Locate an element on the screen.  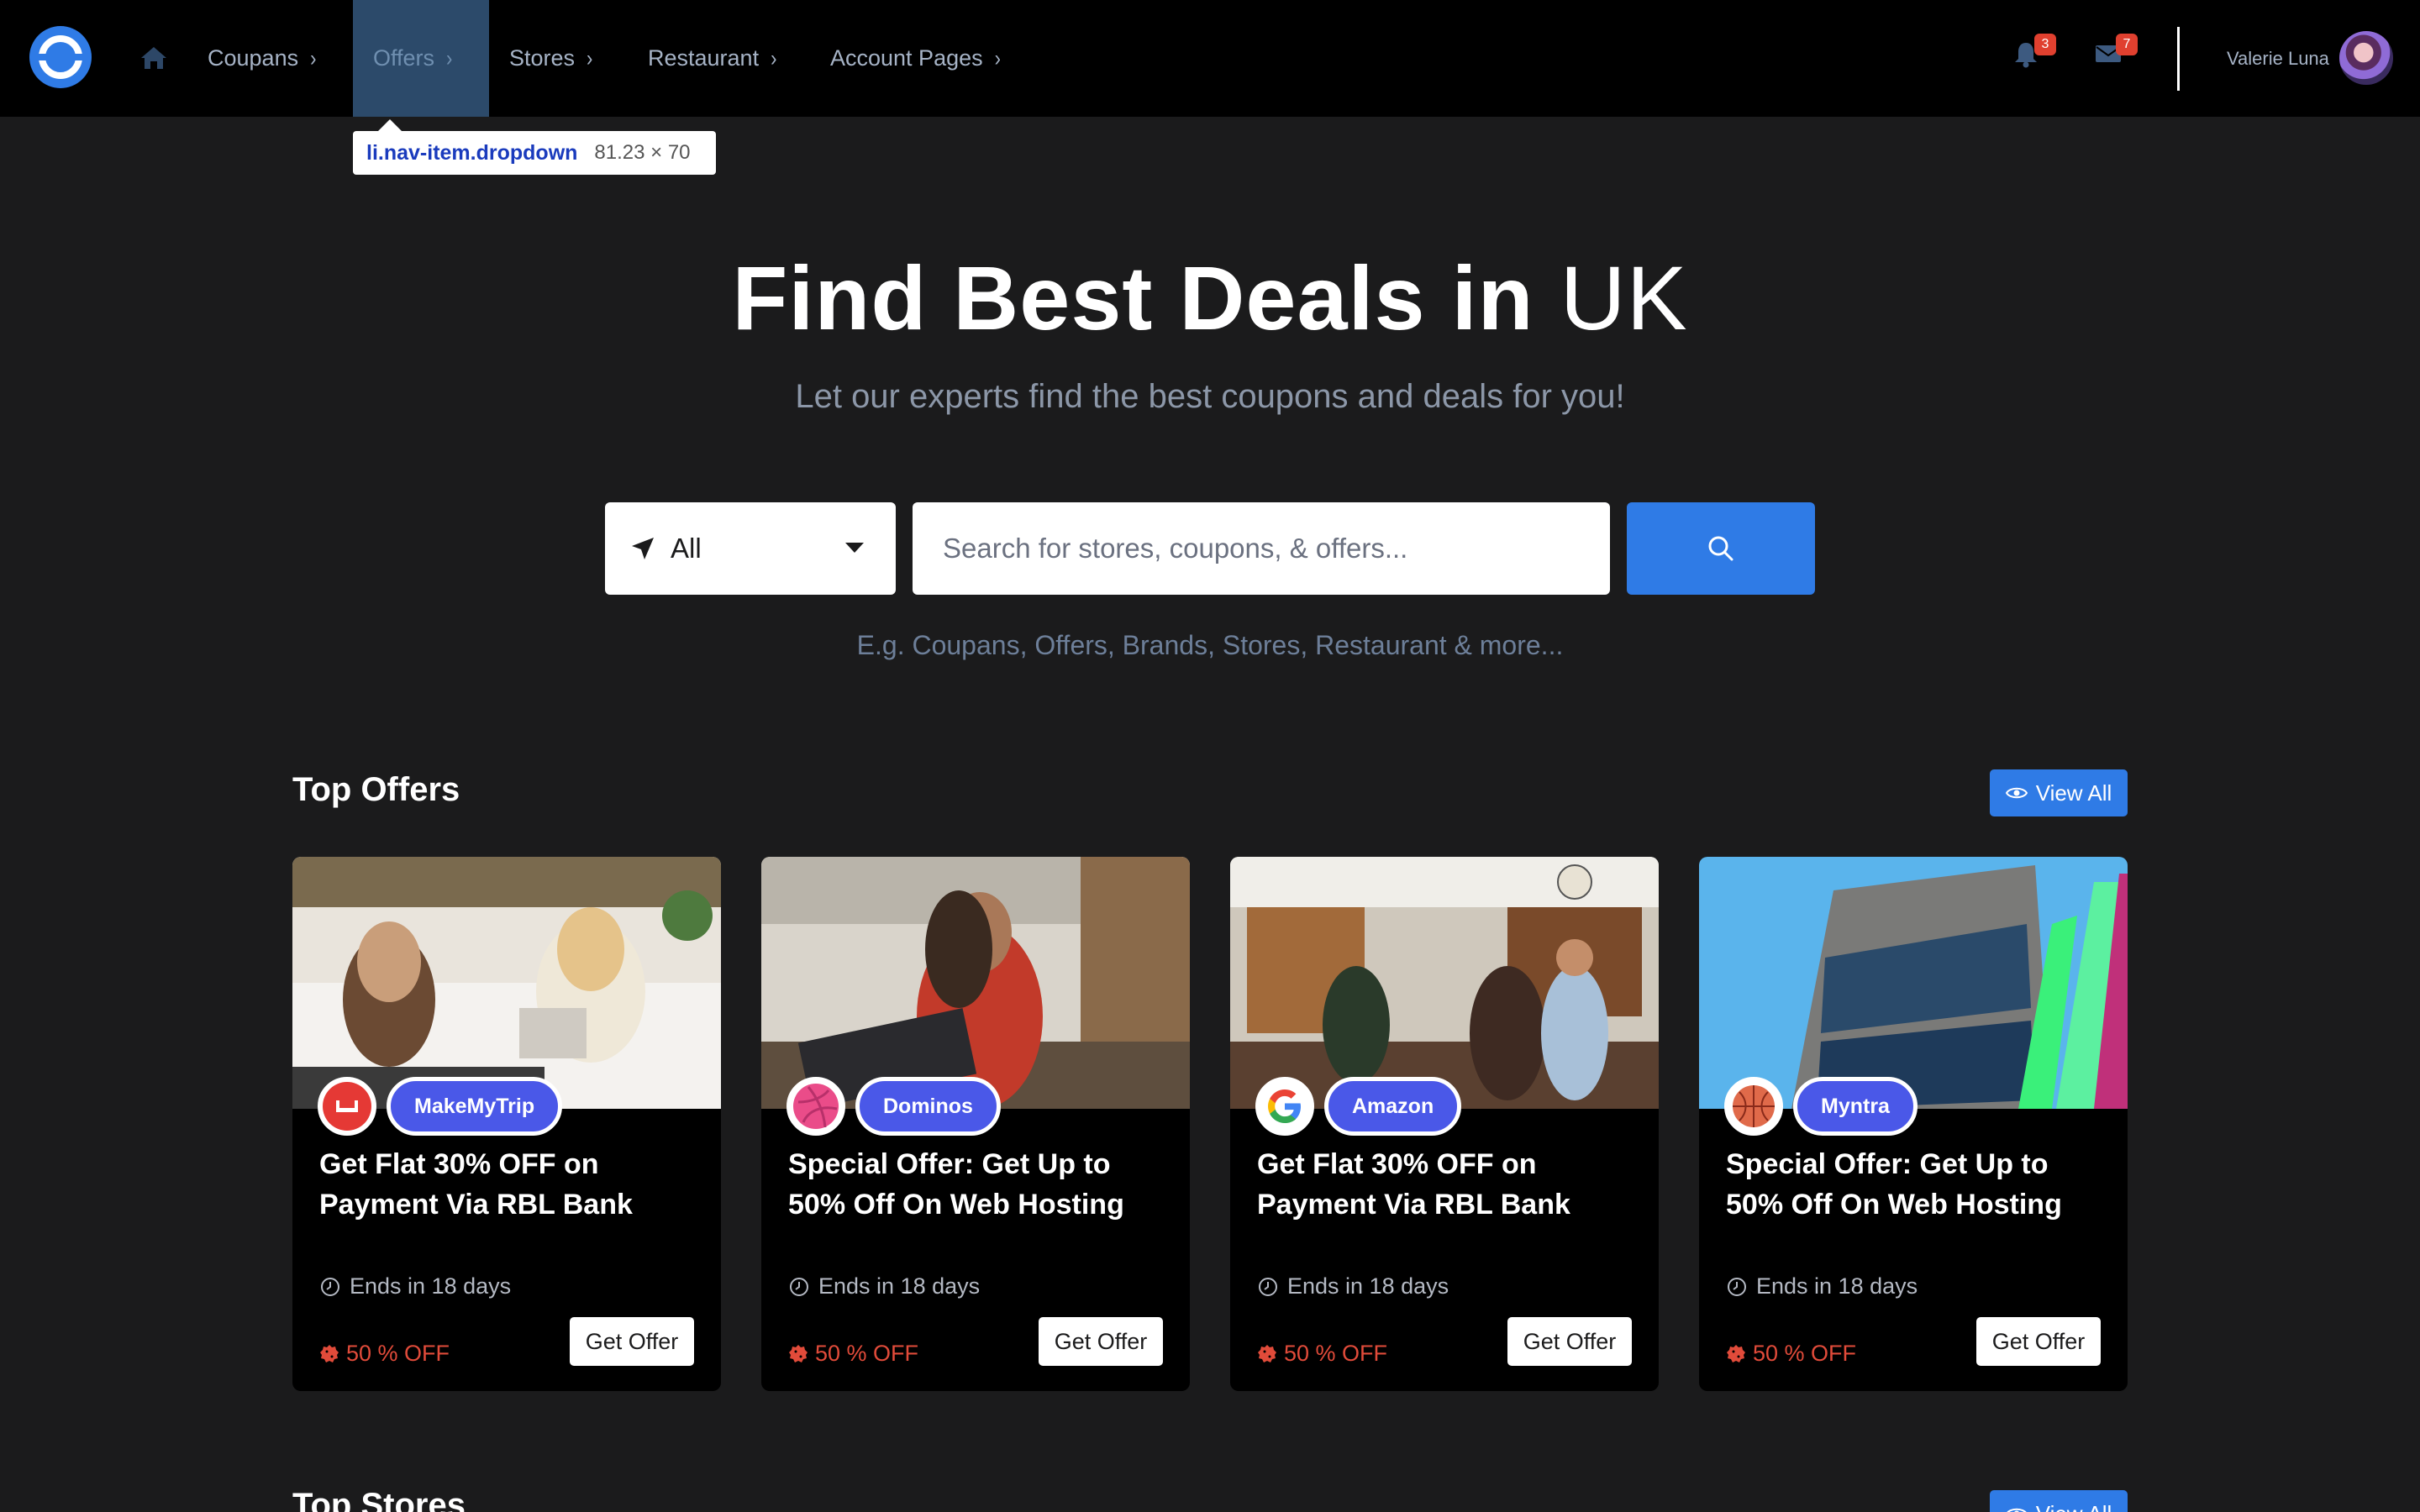
nav-item-account-pages: Account Pages › is located at coordinates (915, 58).